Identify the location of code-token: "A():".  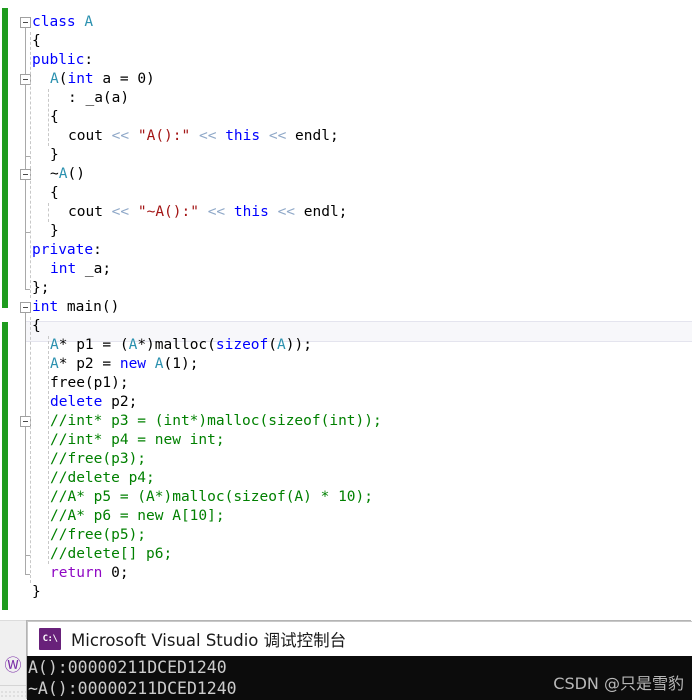
(164, 136).